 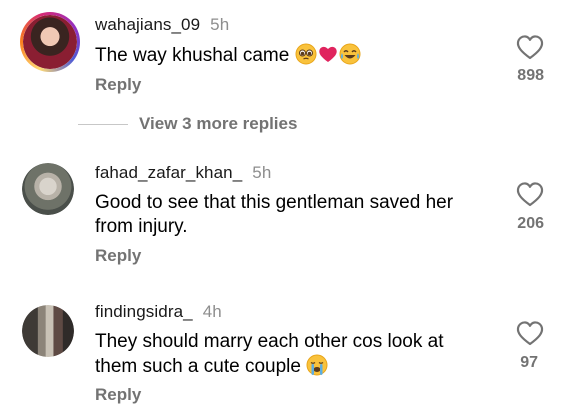 I want to click on like-count: 898, so click(x=530, y=75).